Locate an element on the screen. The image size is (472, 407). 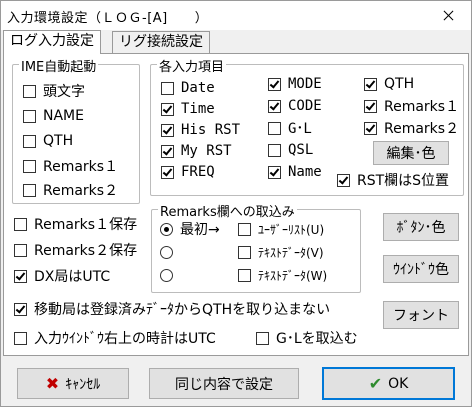
field-checkbox-code: CODE is located at coordinates (295, 106).